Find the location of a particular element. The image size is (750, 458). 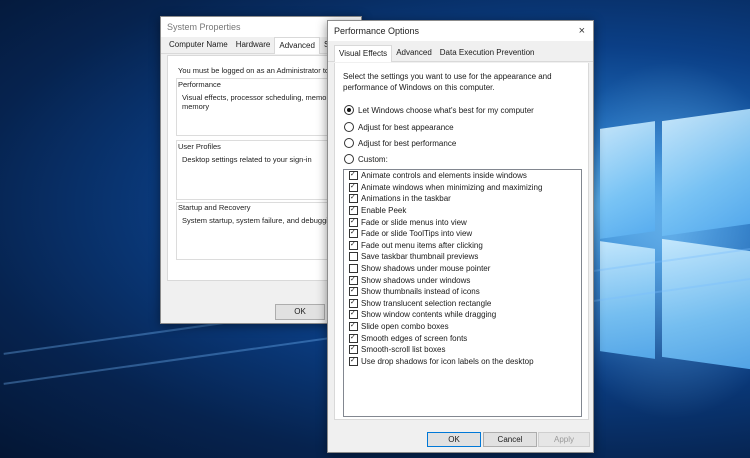

tab-hardware: Hardware is located at coordinates (253, 44).